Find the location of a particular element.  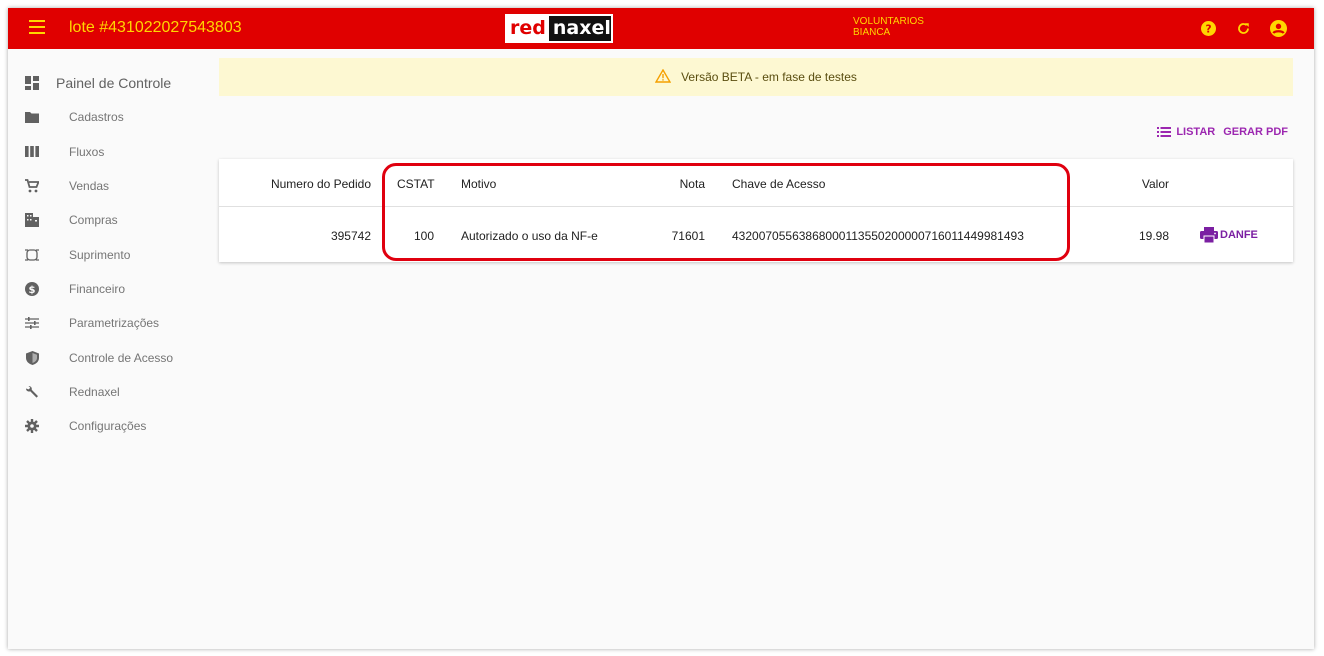

sidebar-item-label: Parametrizações is located at coordinates (114, 323).